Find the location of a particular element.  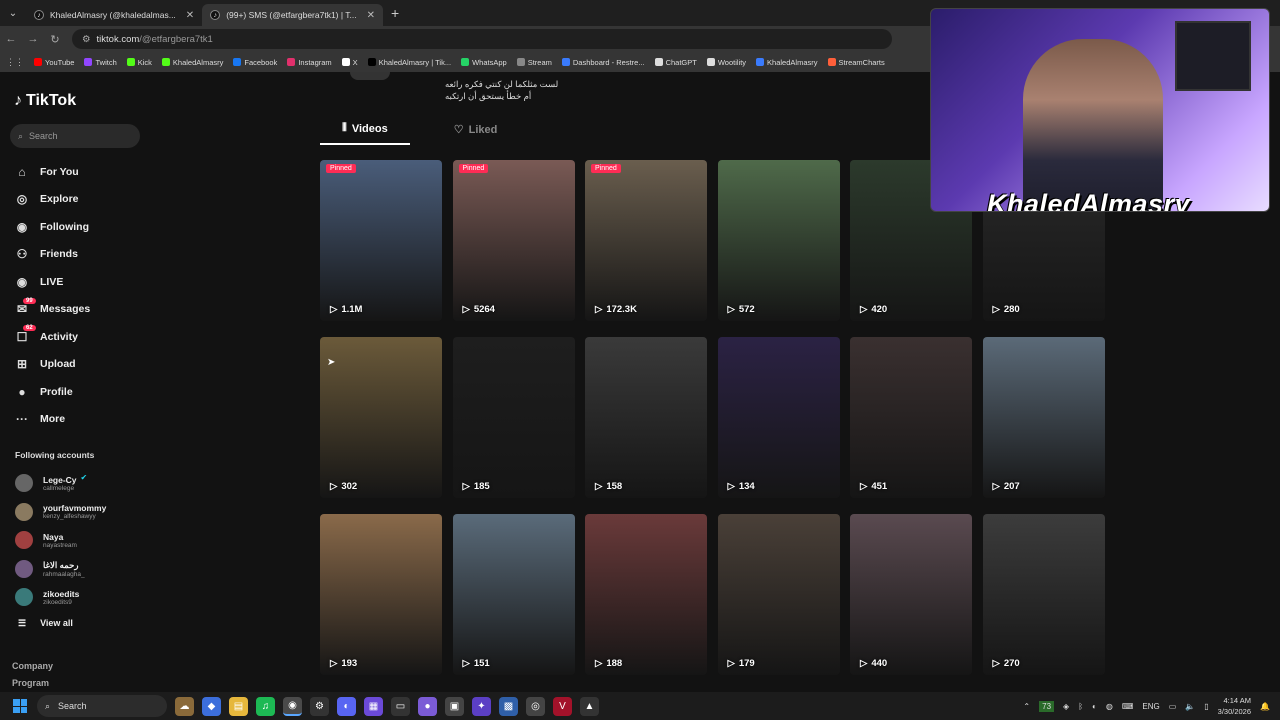

notifications-icon: 🔔 is located at coordinates (1265, 706).